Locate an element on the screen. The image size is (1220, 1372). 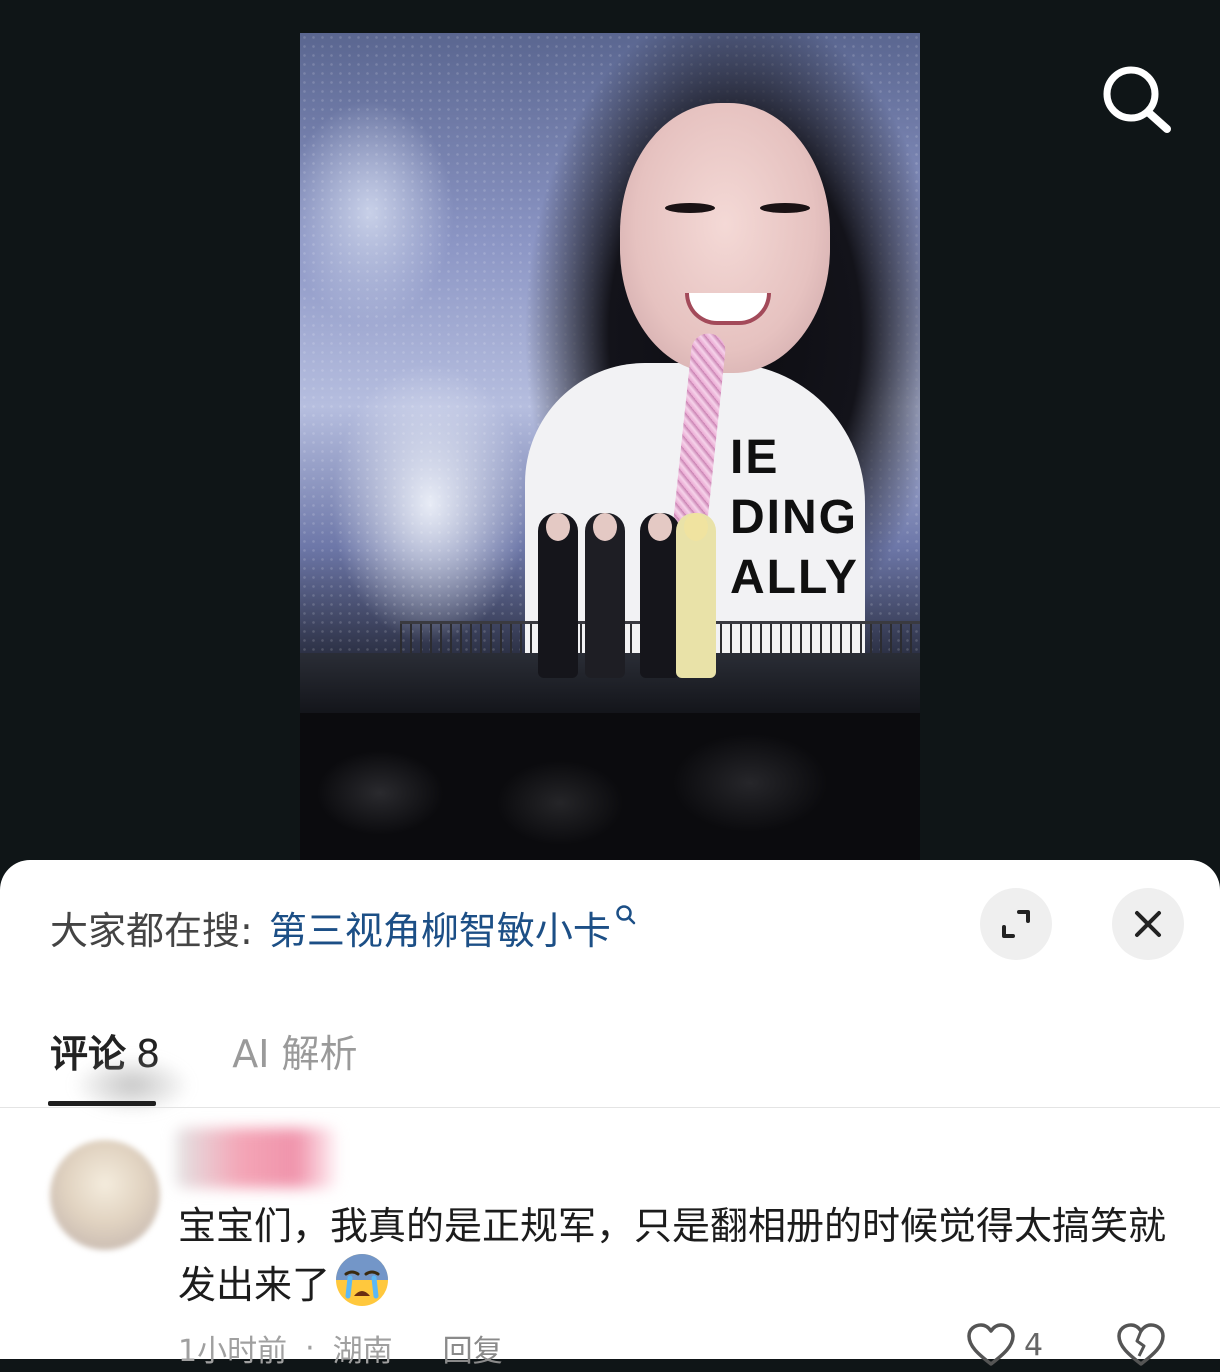
comment-text: 宝宝们，我真的是正规军，只是翻相册的时候觉得太搞笑就发出来了 is located at coordinates (678, 1255).